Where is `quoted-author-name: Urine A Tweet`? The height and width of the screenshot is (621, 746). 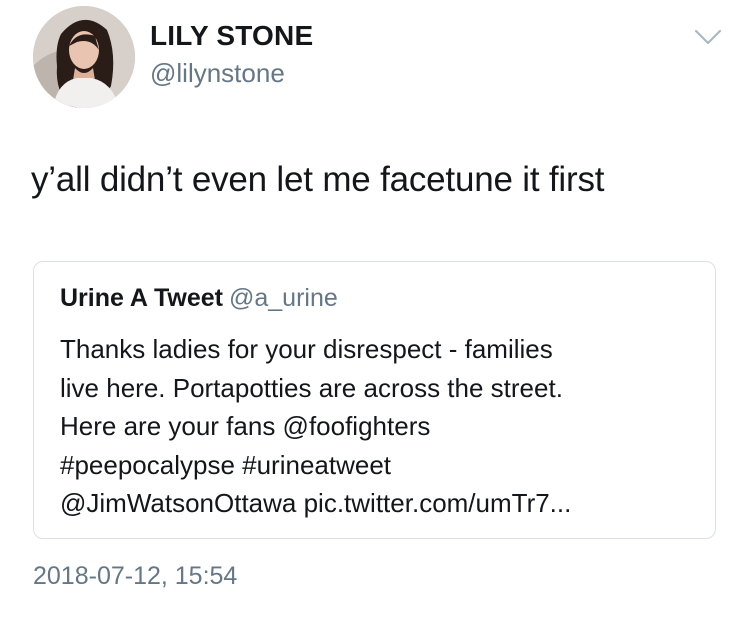
quoted-author-name: Urine A Tweet is located at coordinates (141, 298).